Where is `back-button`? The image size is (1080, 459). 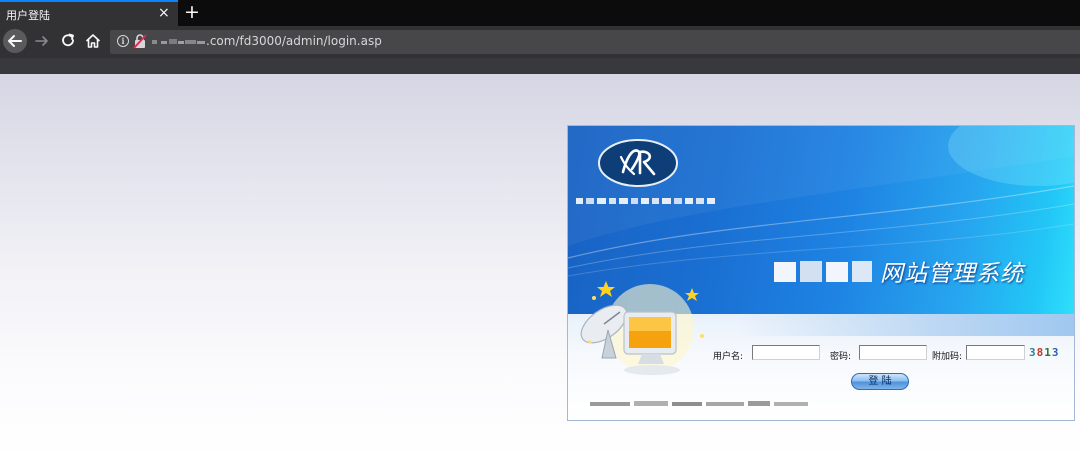
back-button is located at coordinates (15, 41).